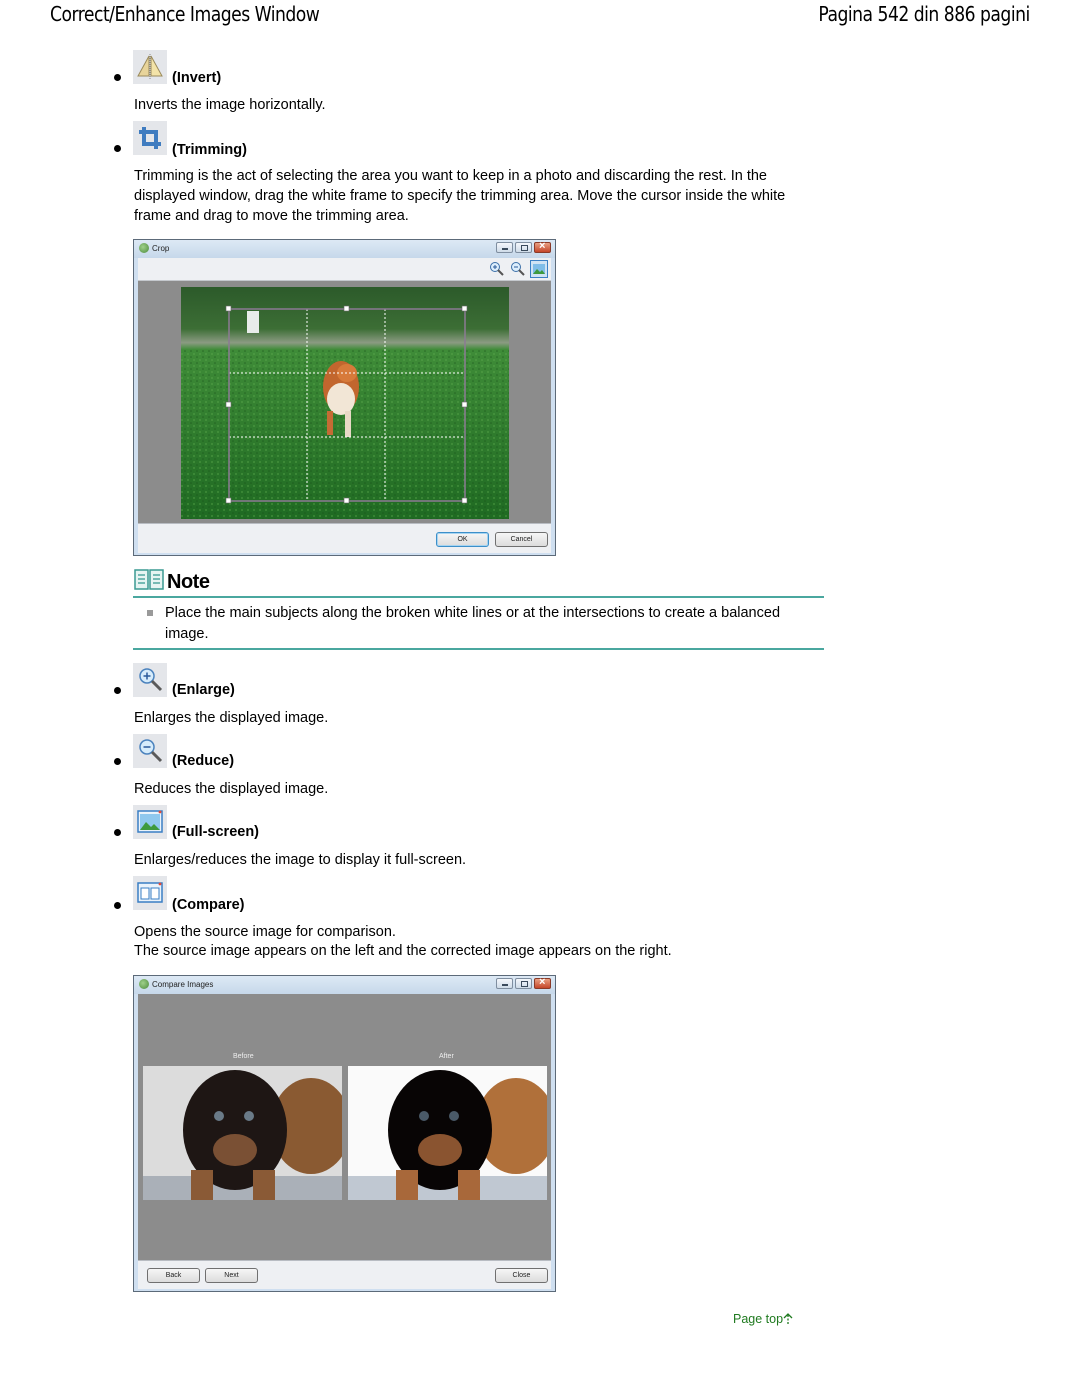  I want to click on compare-window-screenshot: Compare Images Before After, so click(344, 1133).